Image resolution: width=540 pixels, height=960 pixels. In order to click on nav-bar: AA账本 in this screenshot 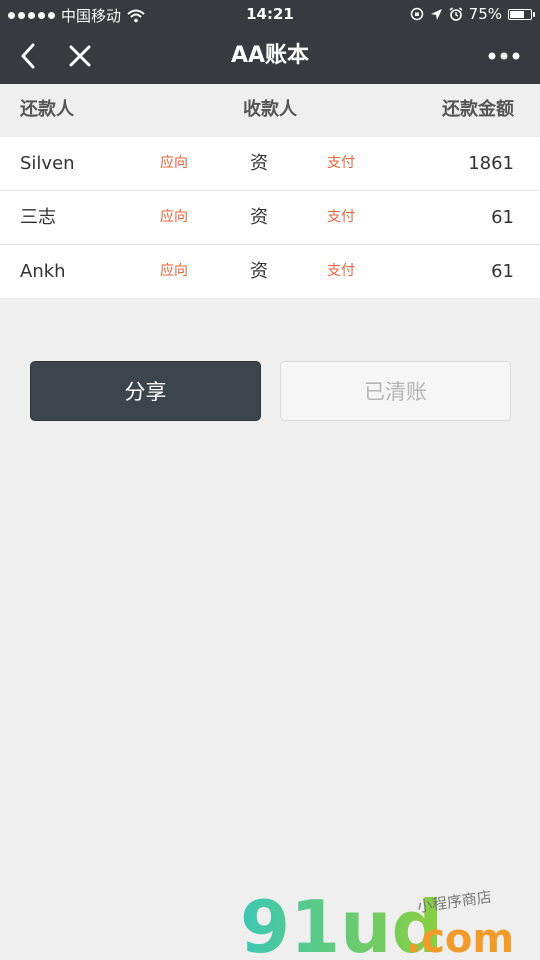, I will do `click(270, 56)`.